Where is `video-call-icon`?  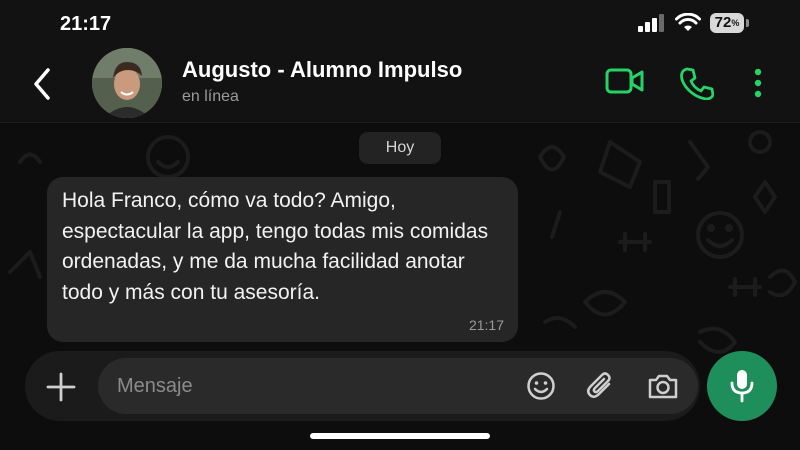
video-call-icon is located at coordinates (625, 81).